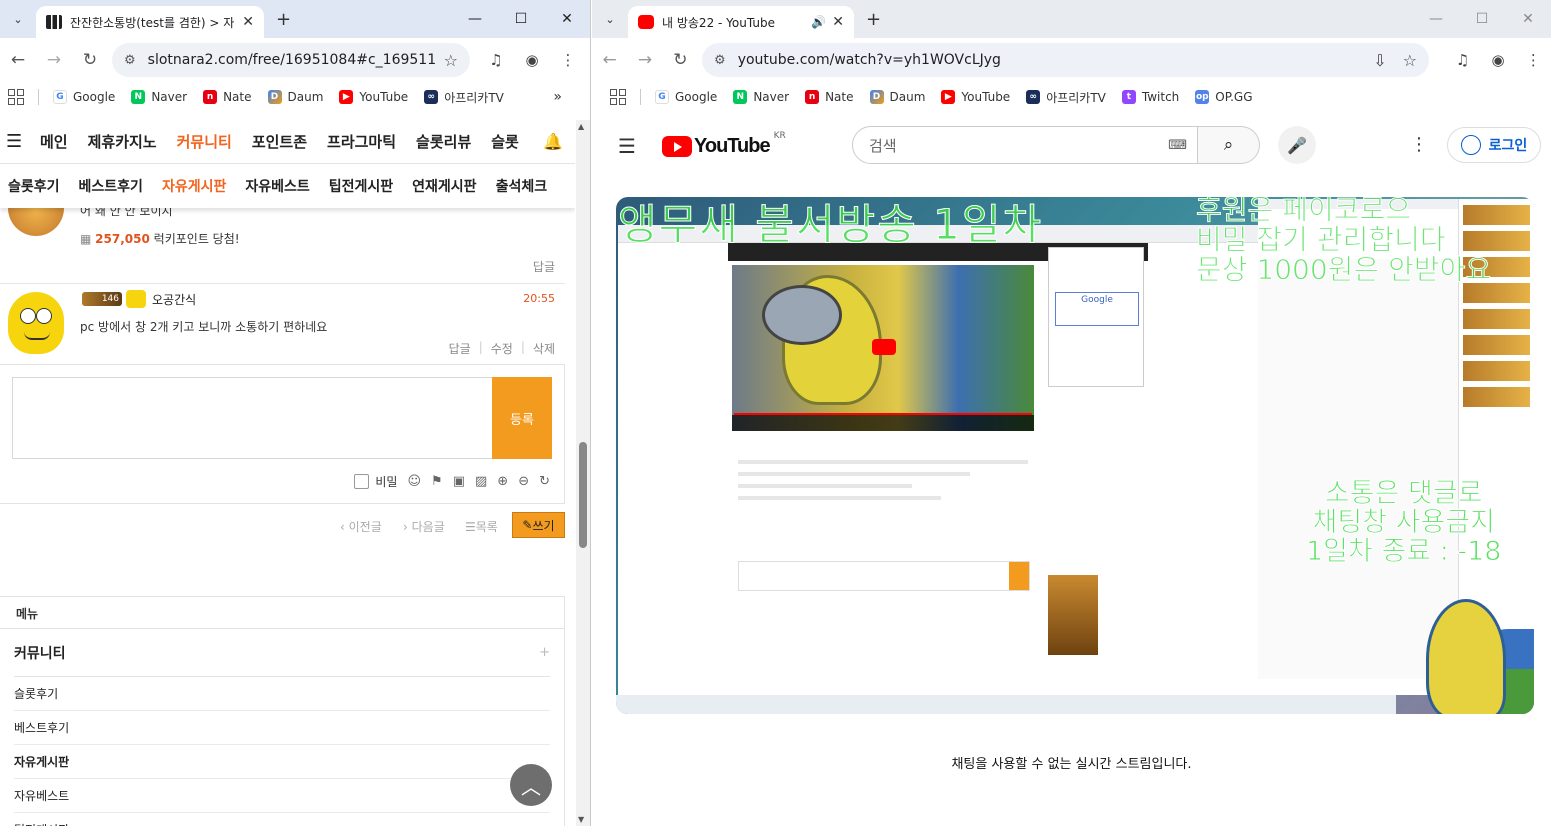  Describe the element at coordinates (1419, 144) in the screenshot. I see `settings-dots-icon: ⋮` at that location.